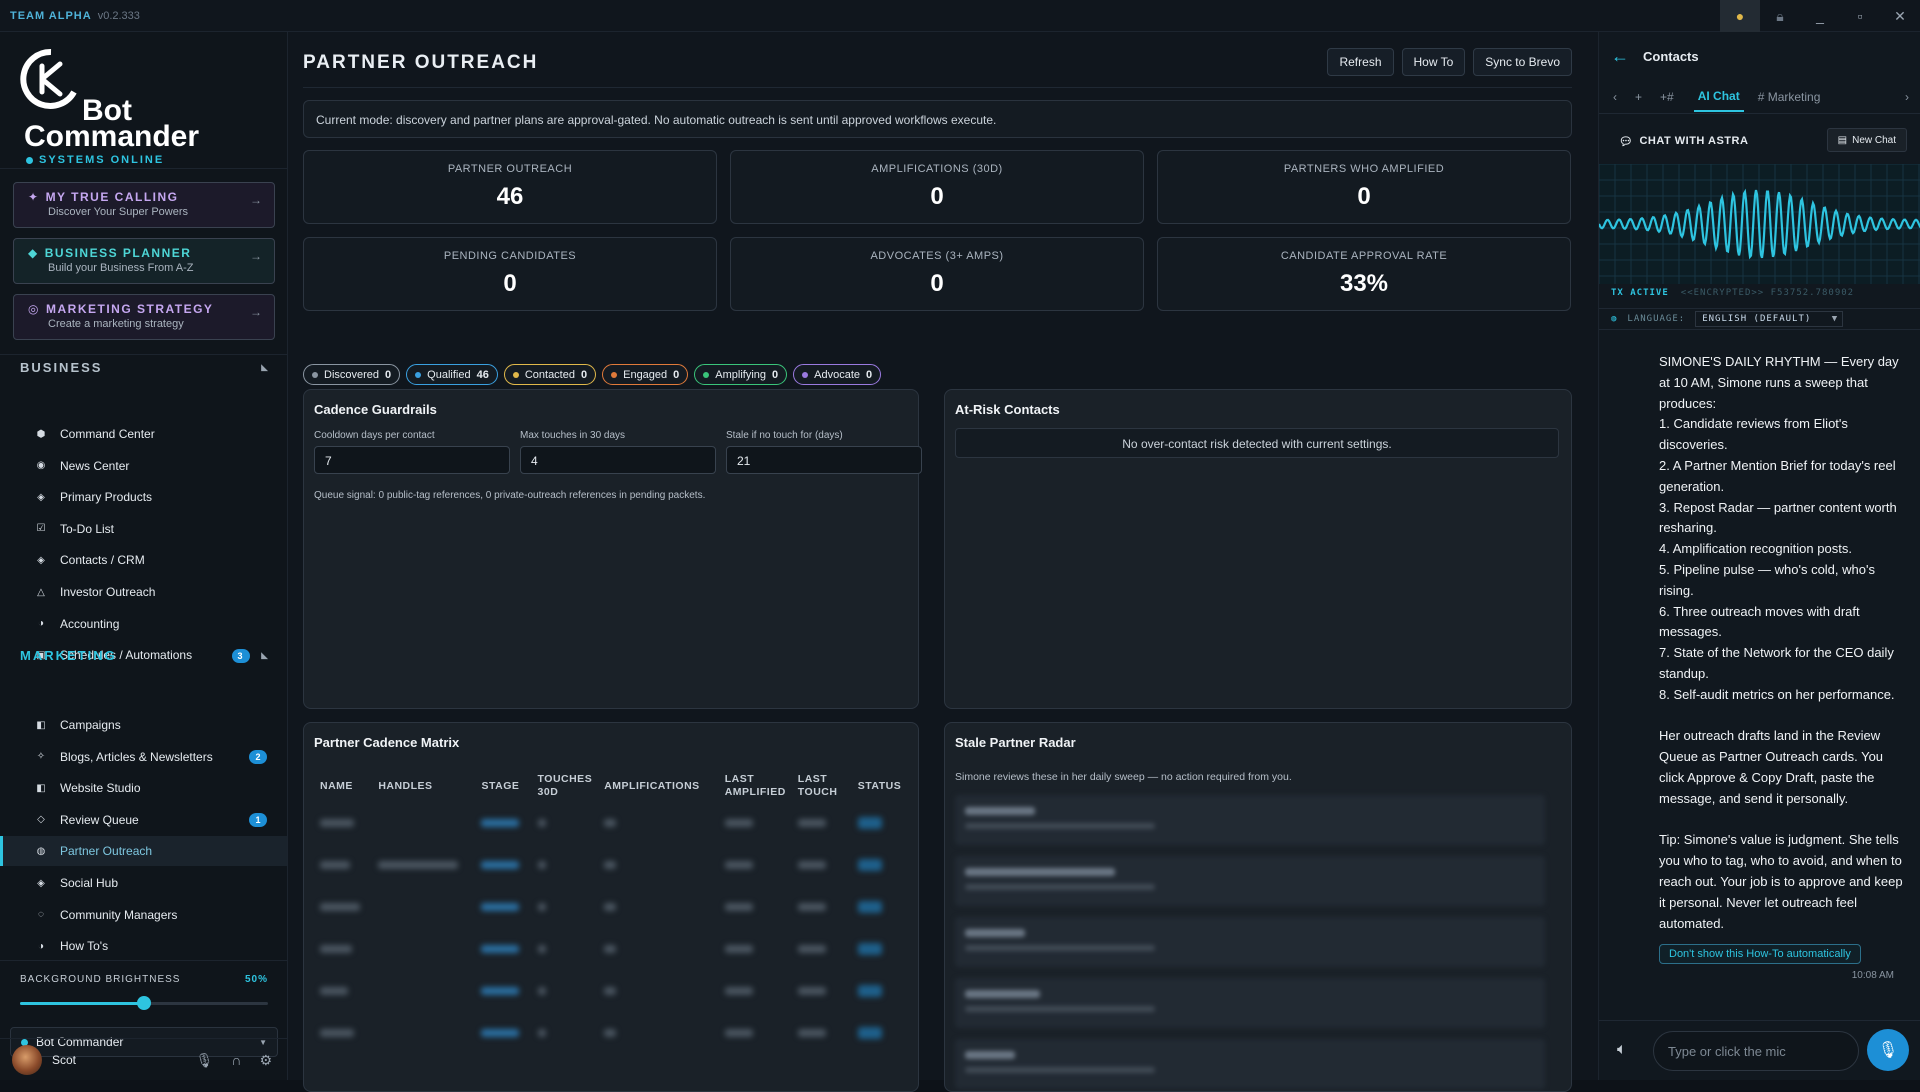  I want to click on new-chat-icon: ▤, so click(1842, 140).